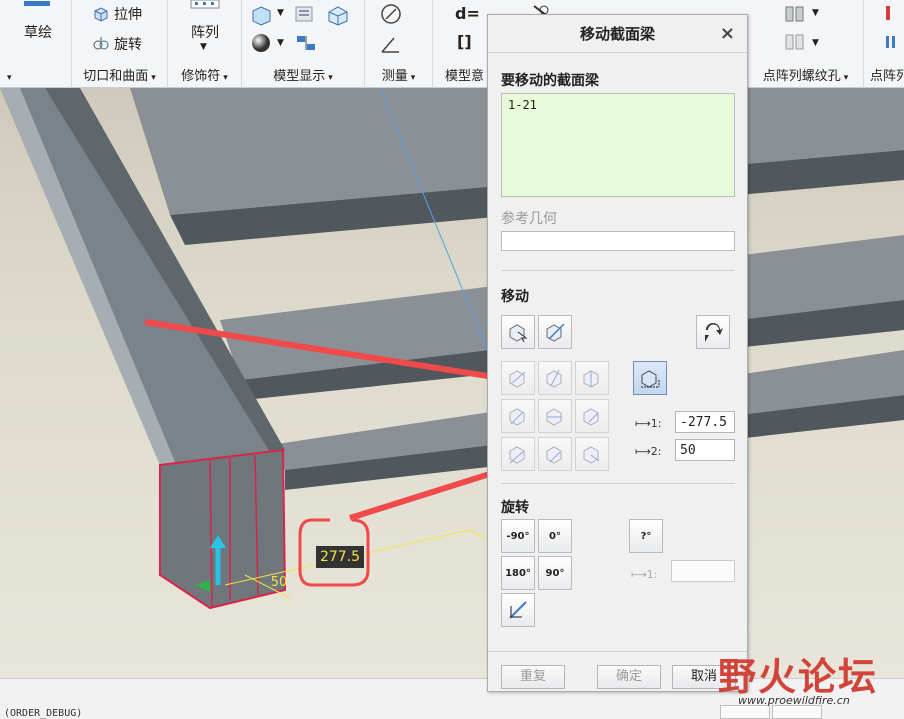 This screenshot has height=719, width=904. I want to click on move-offset-button, so click(650, 378).